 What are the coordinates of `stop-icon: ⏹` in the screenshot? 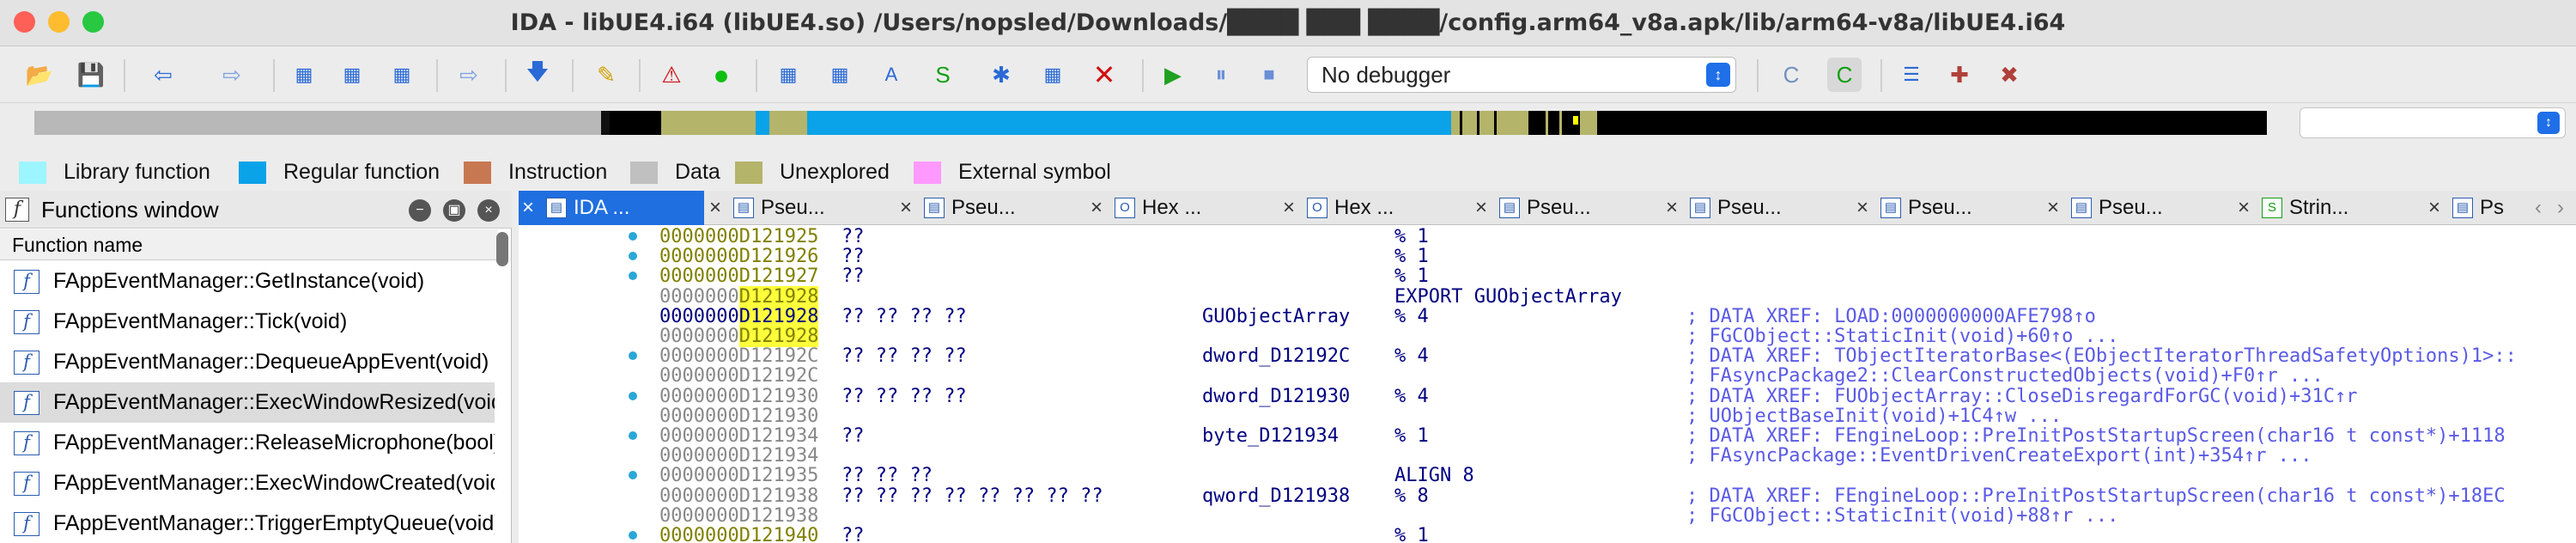 It's located at (1269, 75).